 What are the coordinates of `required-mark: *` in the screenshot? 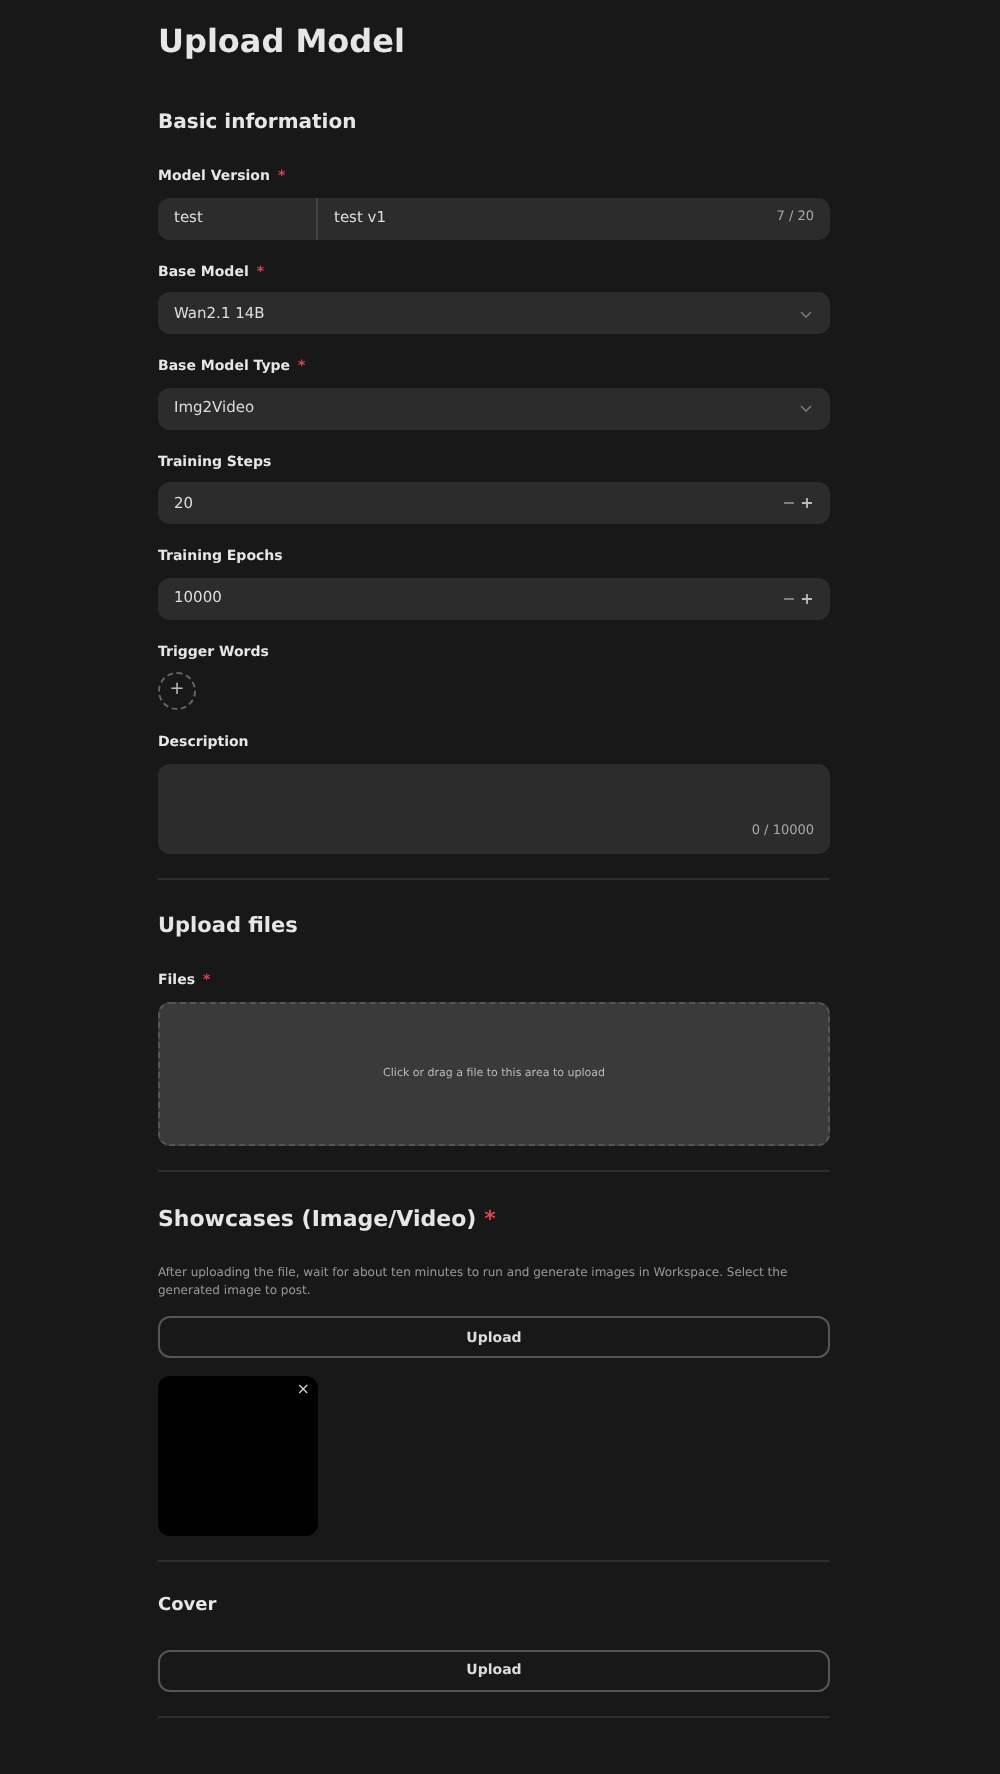 It's located at (490, 1218).